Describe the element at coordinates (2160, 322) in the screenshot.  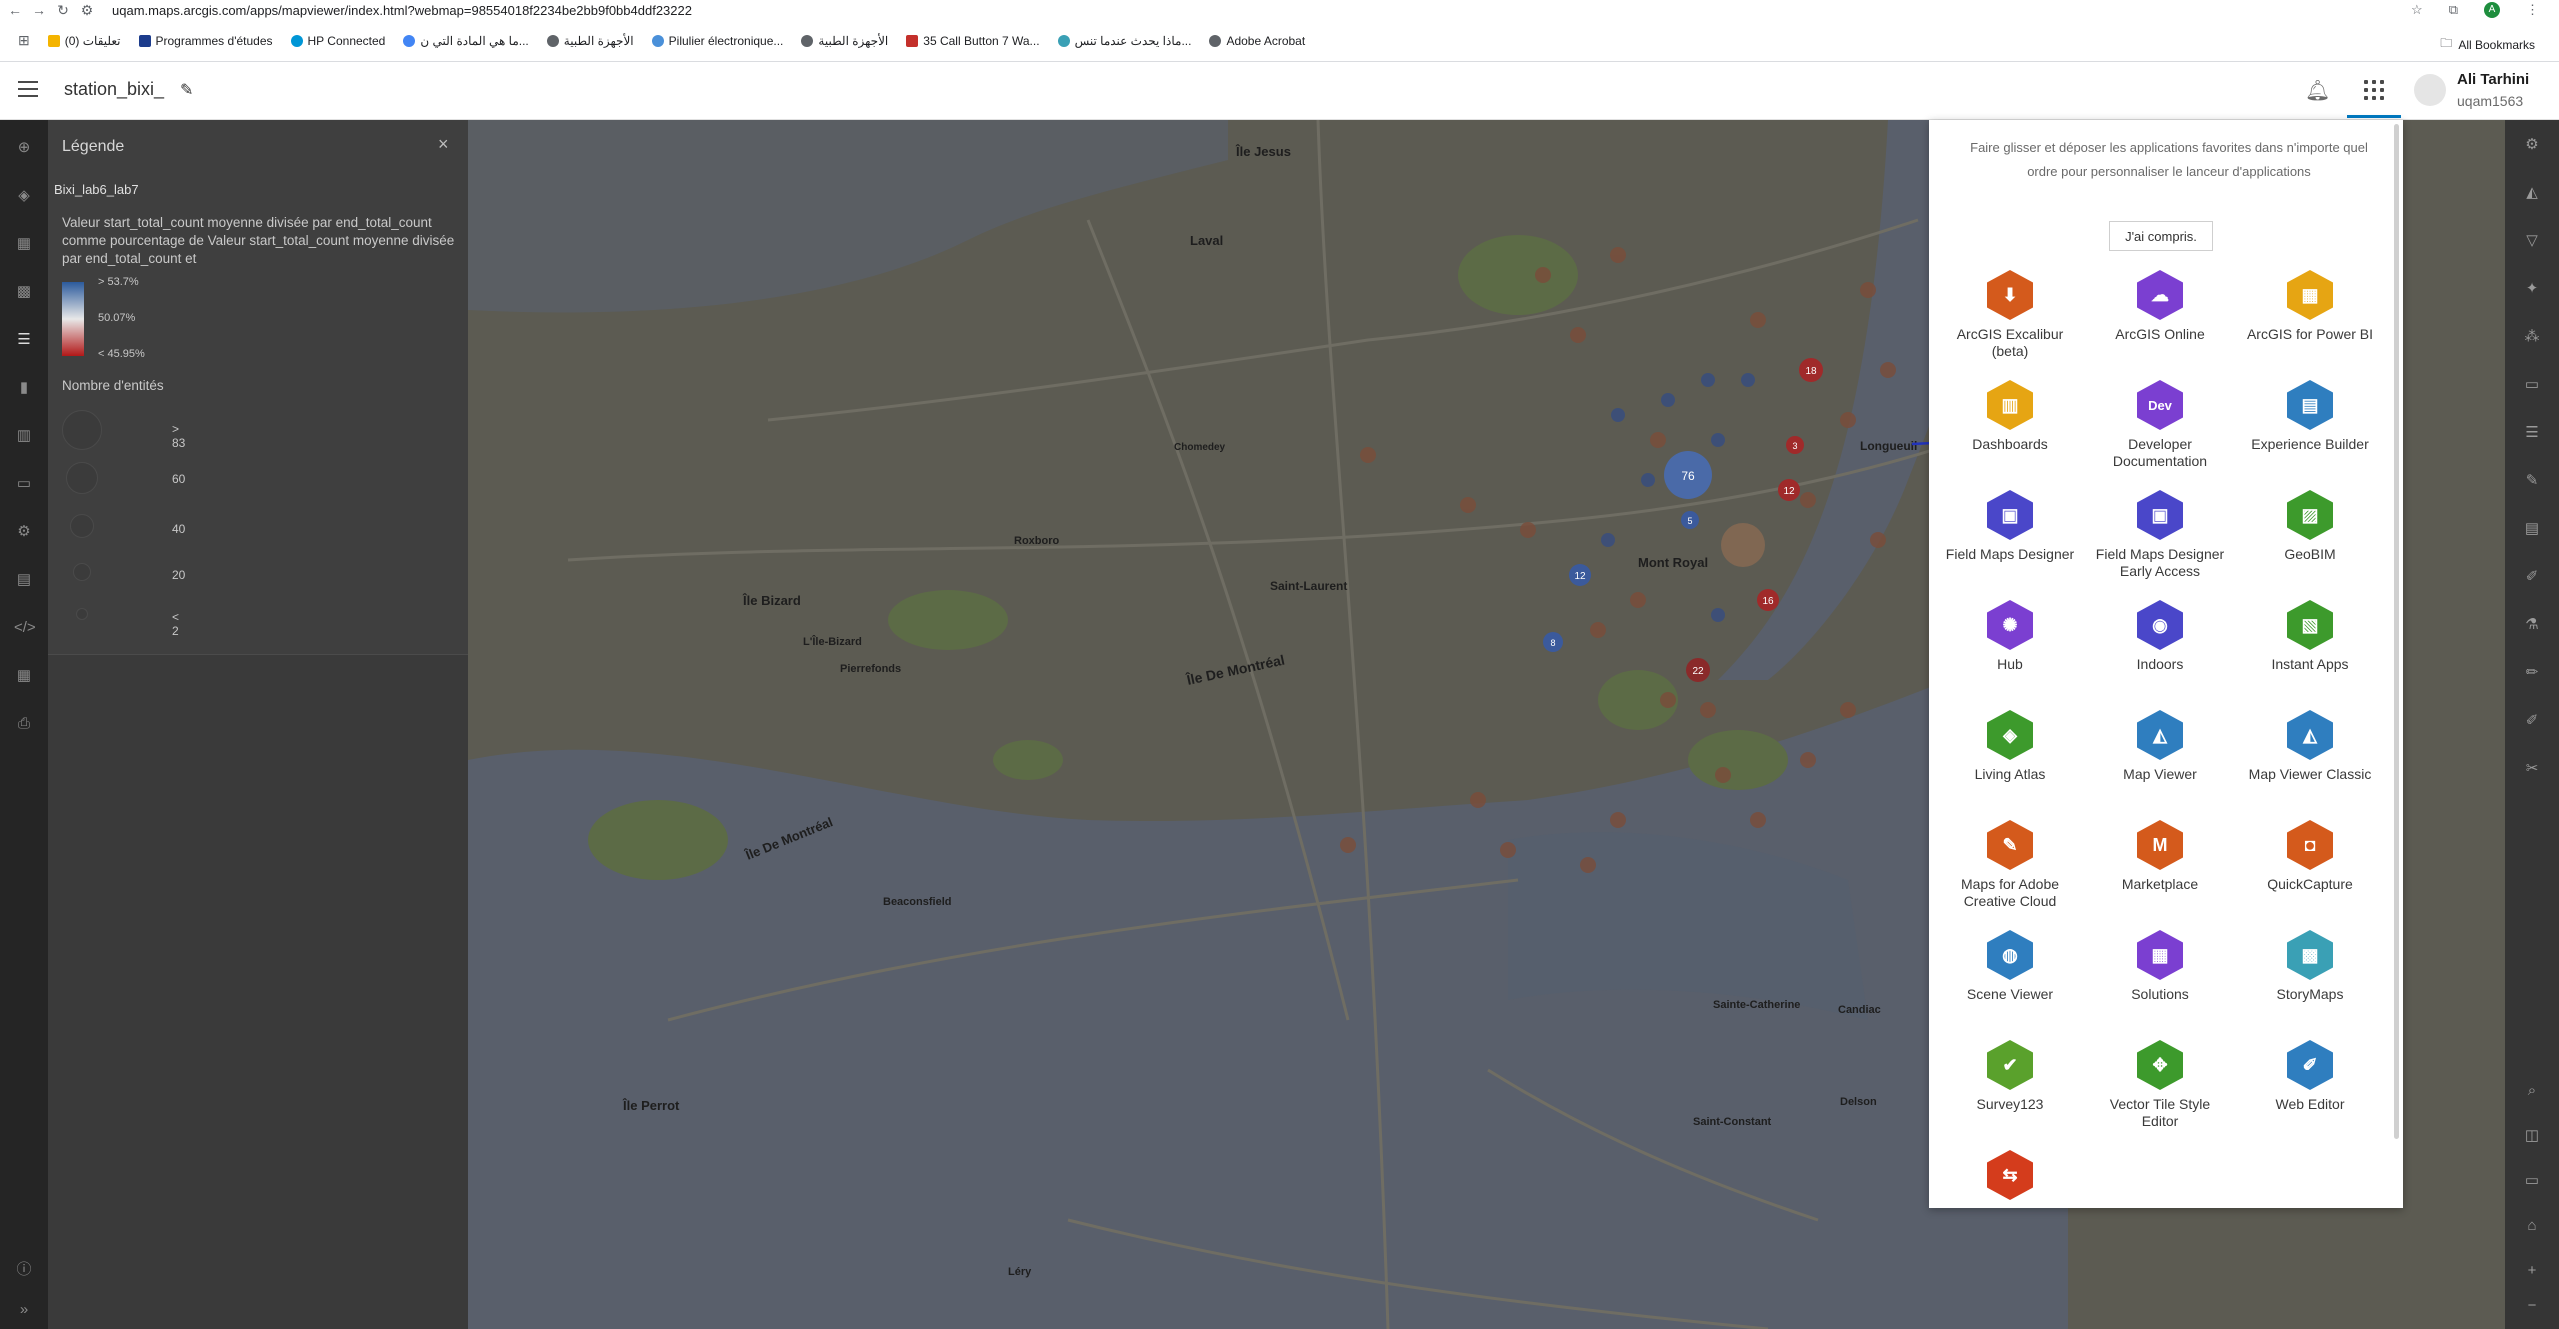
I see `app-tile: ☁ ArcGIS Online` at that location.